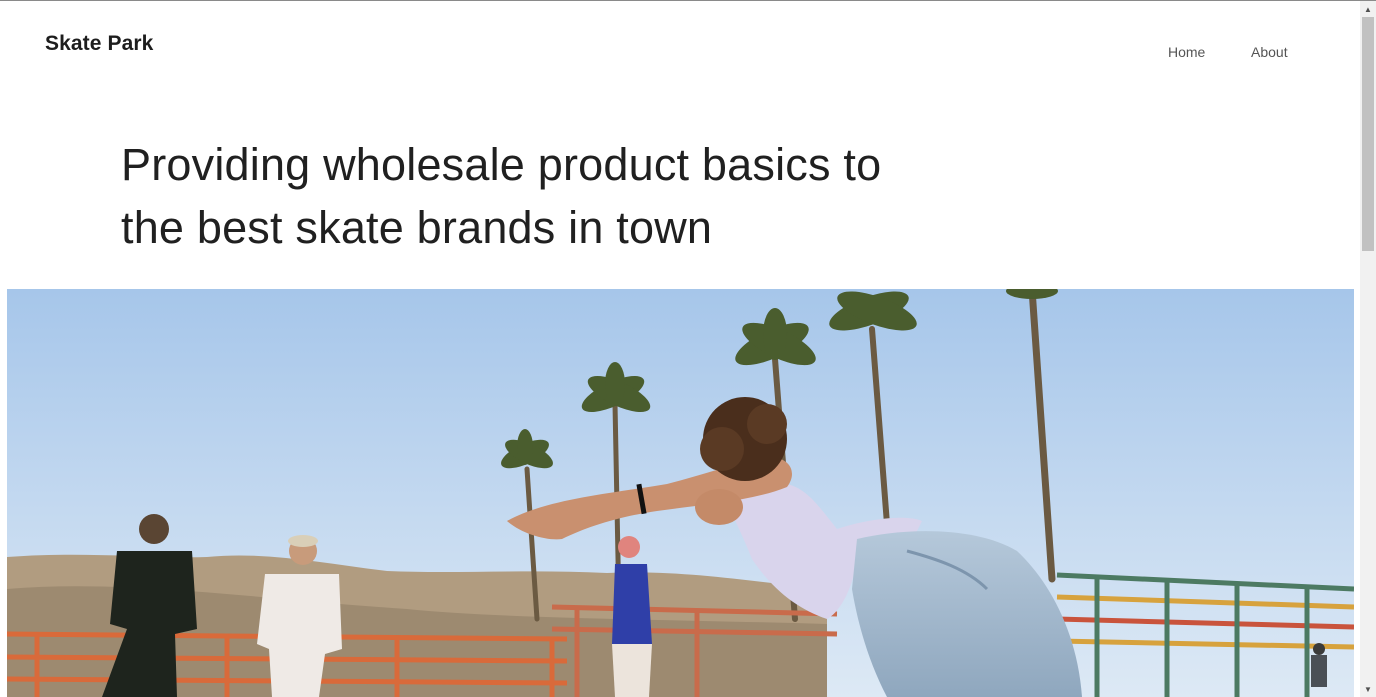  What do you see at coordinates (1368, 689) in the screenshot?
I see `scroll-down-arrow-icon: ▼` at bounding box center [1368, 689].